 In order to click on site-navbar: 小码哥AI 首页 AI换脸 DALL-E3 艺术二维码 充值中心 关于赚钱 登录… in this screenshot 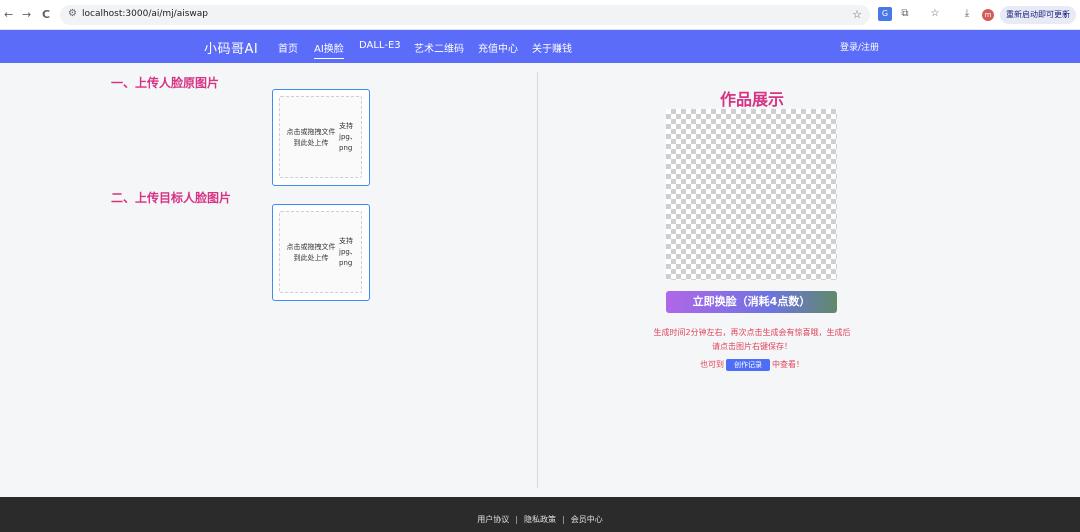, I will do `click(540, 46)`.